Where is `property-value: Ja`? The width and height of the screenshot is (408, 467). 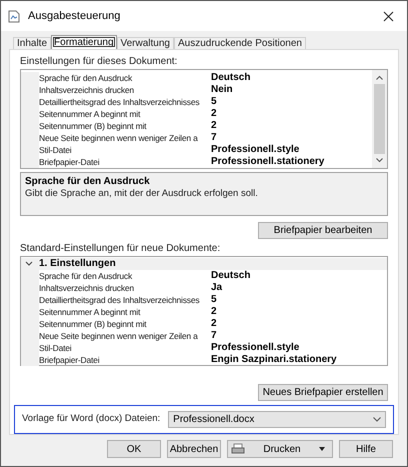
property-value: Ja is located at coordinates (216, 288).